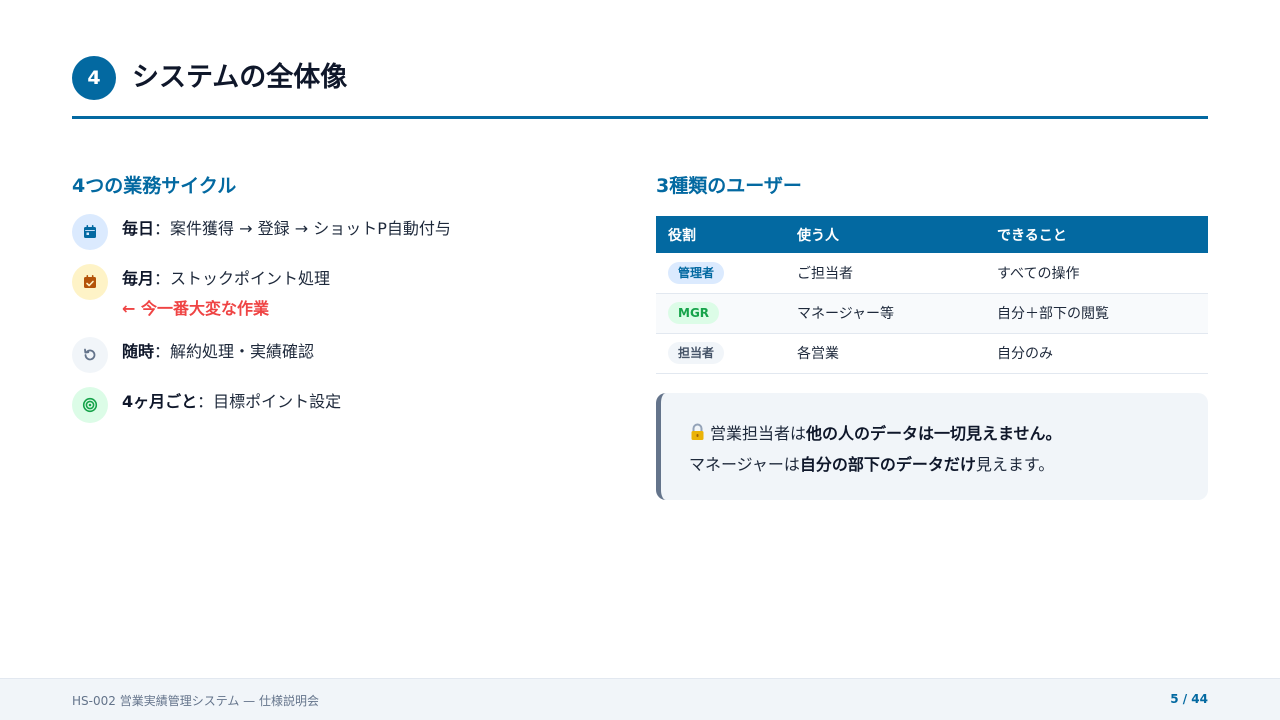  Describe the element at coordinates (696, 272) in the screenshot. I see `role-badge-admin: 管理者` at that location.